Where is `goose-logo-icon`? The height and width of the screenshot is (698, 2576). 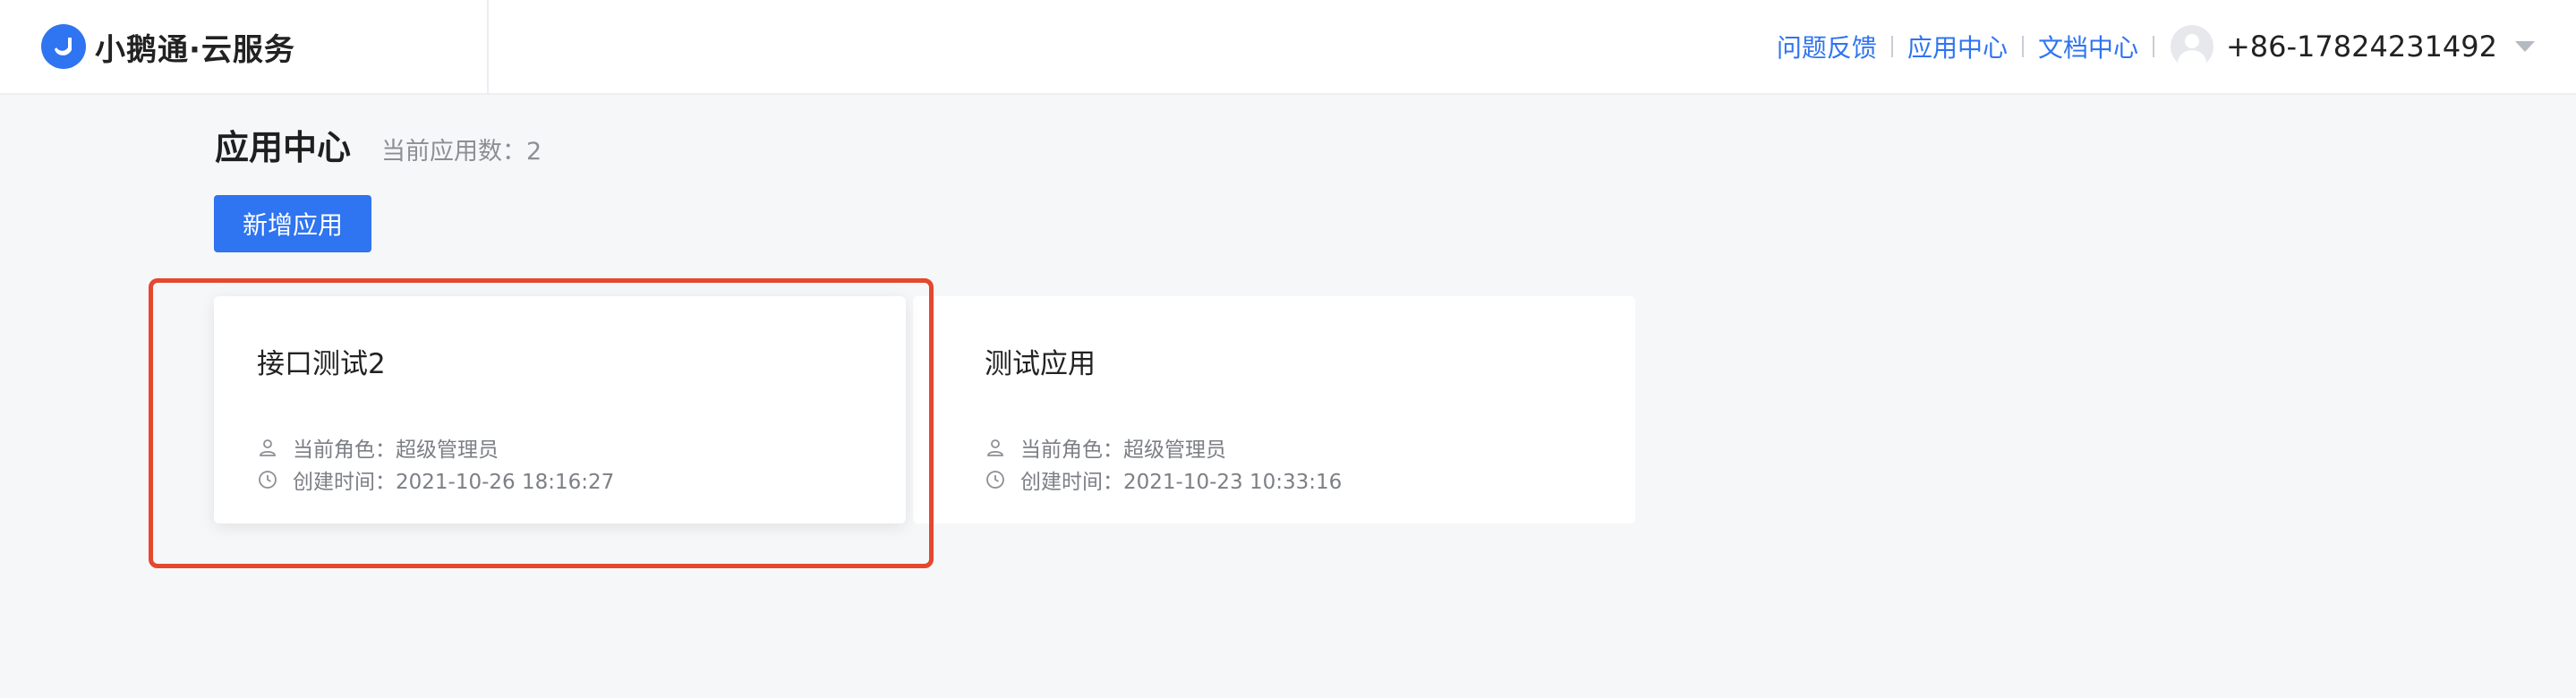
goose-logo-icon is located at coordinates (63, 47).